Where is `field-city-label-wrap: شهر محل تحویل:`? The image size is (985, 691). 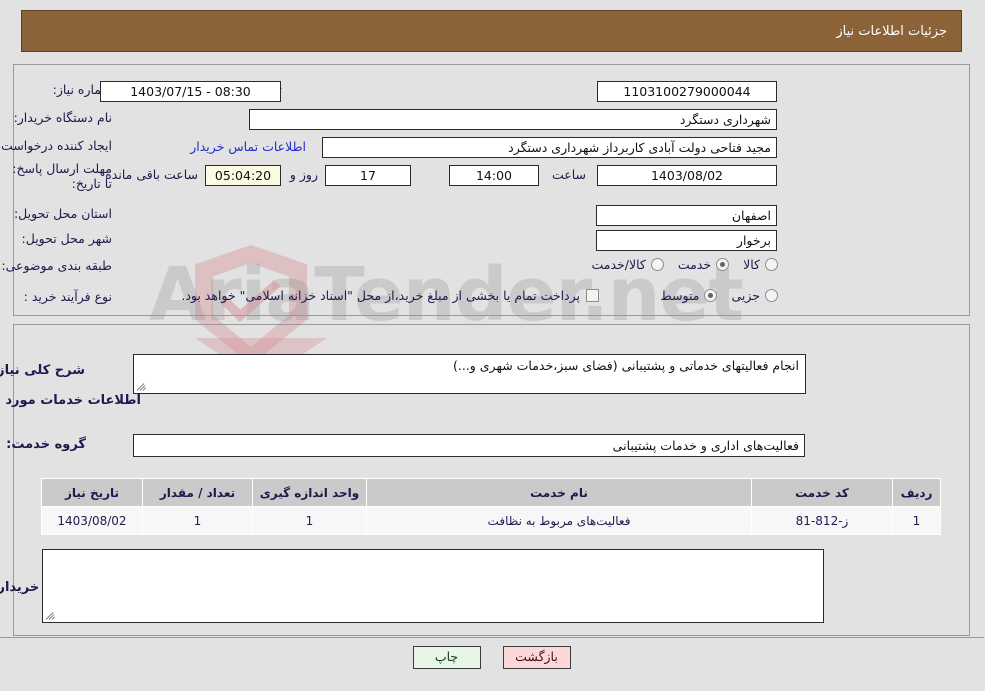
field-city-label-wrap: شهر محل تحویل: is located at coordinates (68, 238).